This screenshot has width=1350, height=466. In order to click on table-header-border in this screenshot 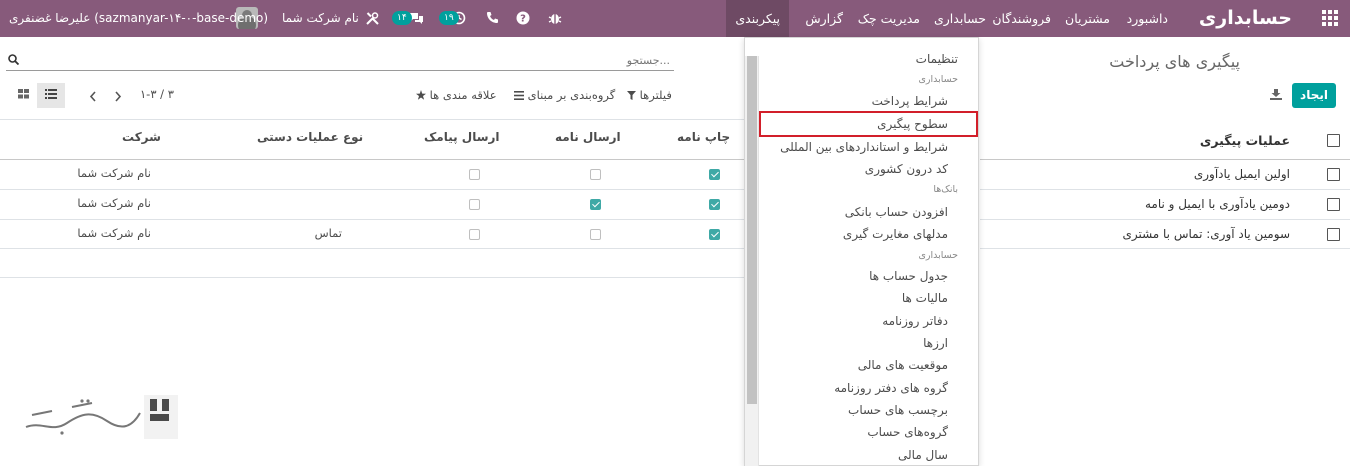, I will do `click(372, 159)`.